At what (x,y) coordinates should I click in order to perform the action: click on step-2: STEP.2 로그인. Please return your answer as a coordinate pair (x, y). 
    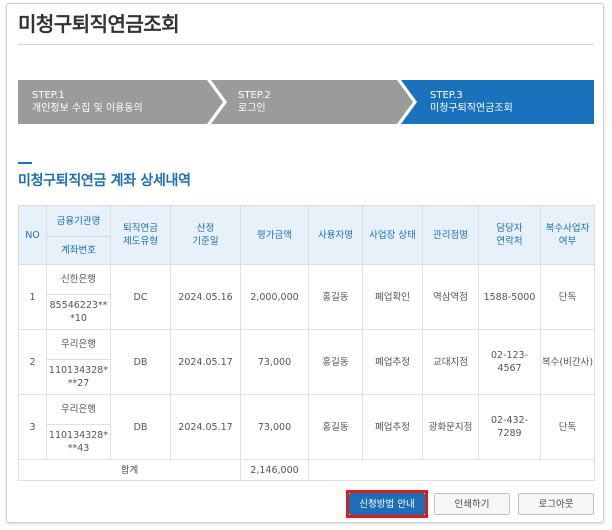
    Looking at the image, I should click on (311, 102).